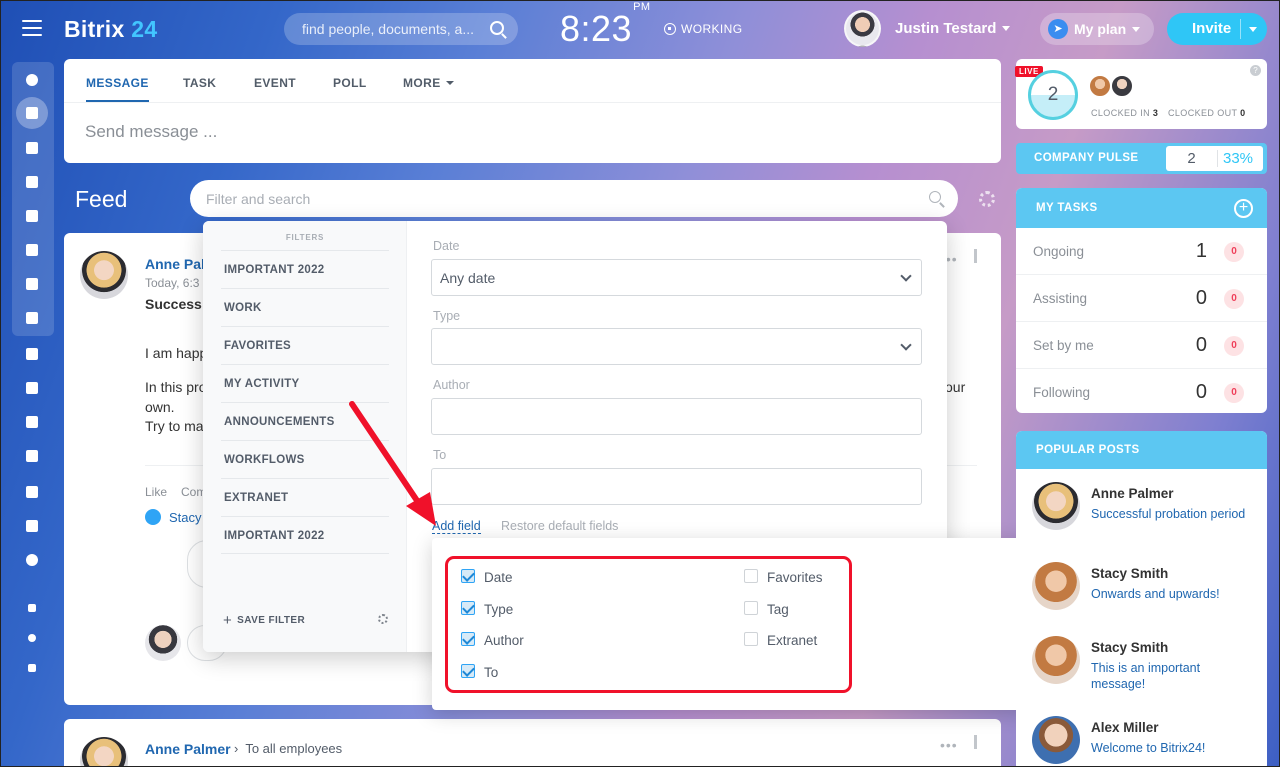 Image resolution: width=1280 pixels, height=767 pixels. I want to click on crm-icon, so click(32, 388).